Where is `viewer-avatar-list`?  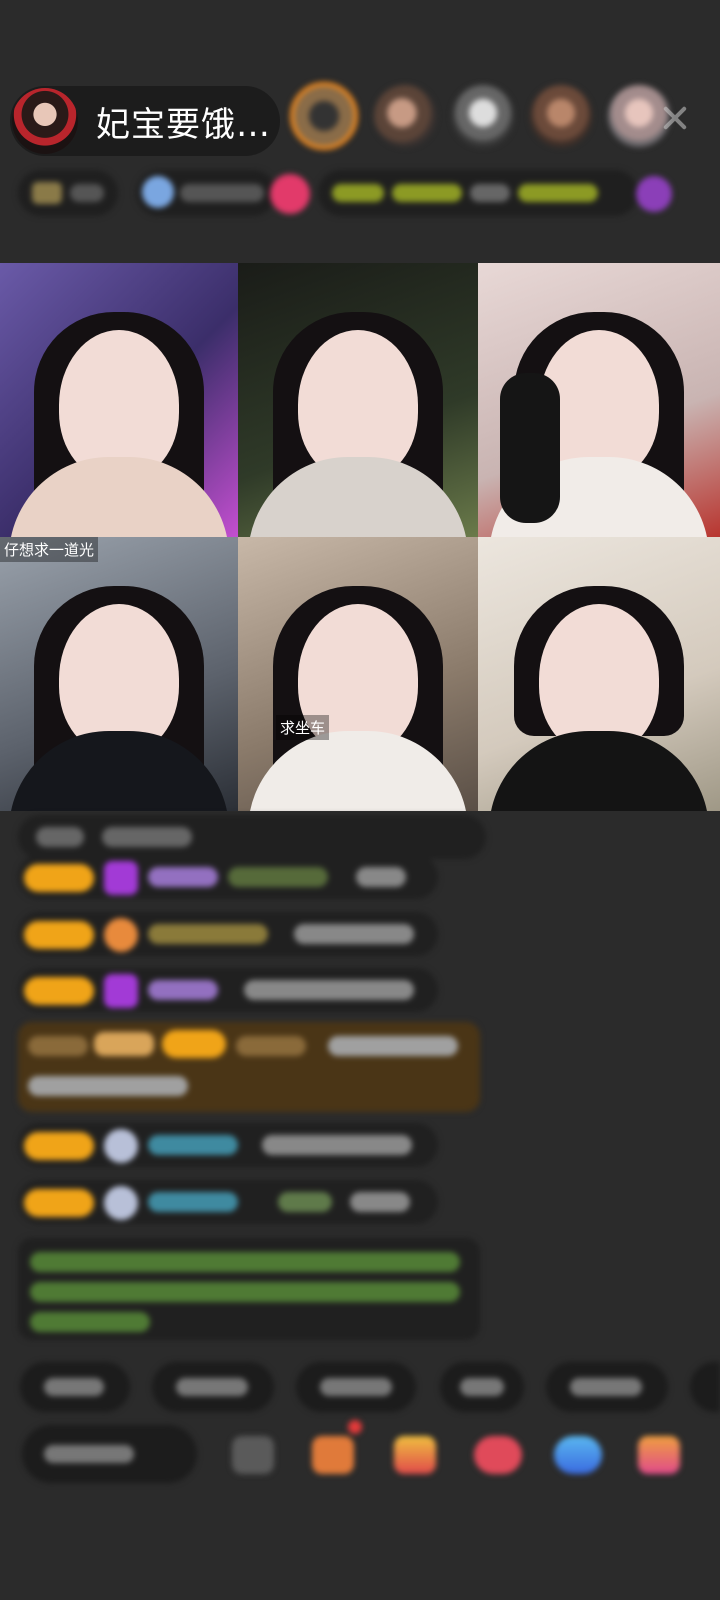 viewer-avatar-list is located at coordinates (488, 116).